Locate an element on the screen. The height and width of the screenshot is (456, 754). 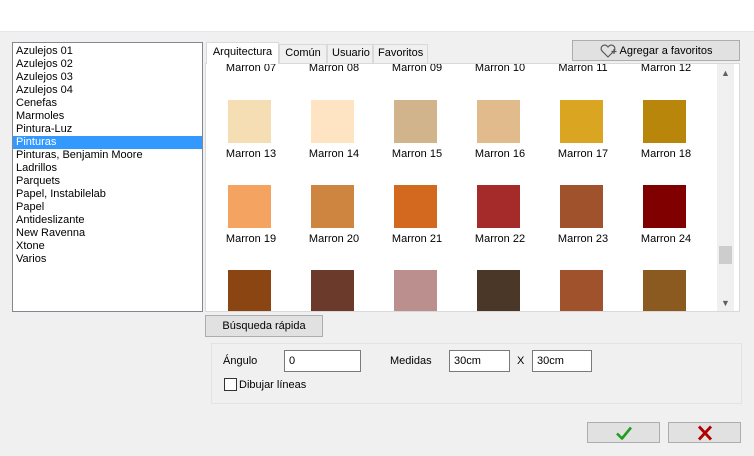
scroll-up-icon: ▲ is located at coordinates (725, 72).